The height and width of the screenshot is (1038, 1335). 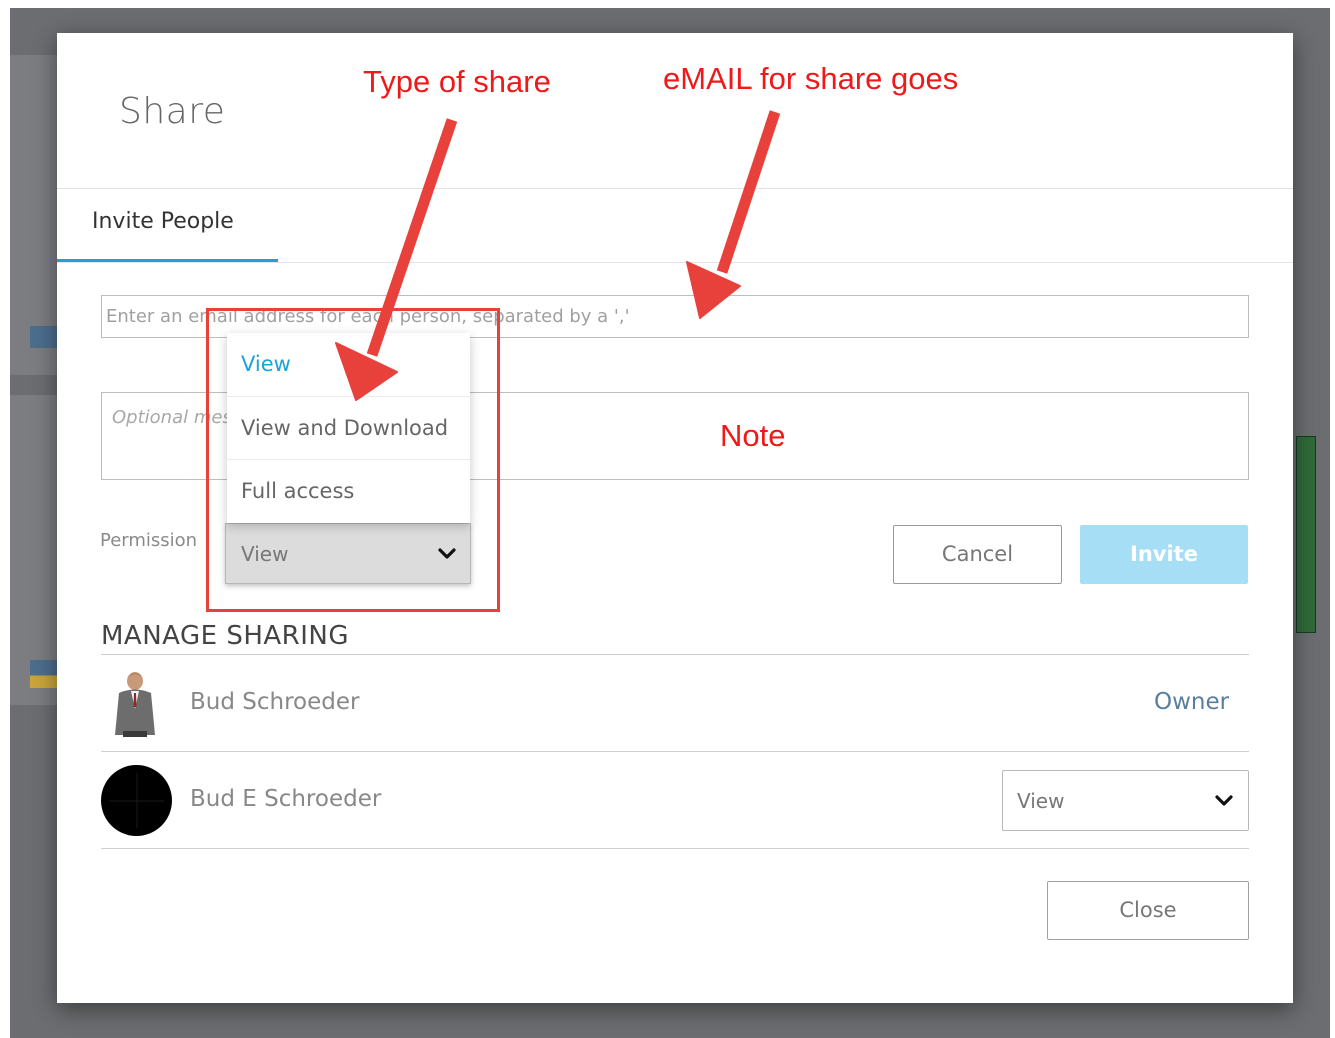 I want to click on user-name: Bud E Schroeder, so click(x=286, y=799).